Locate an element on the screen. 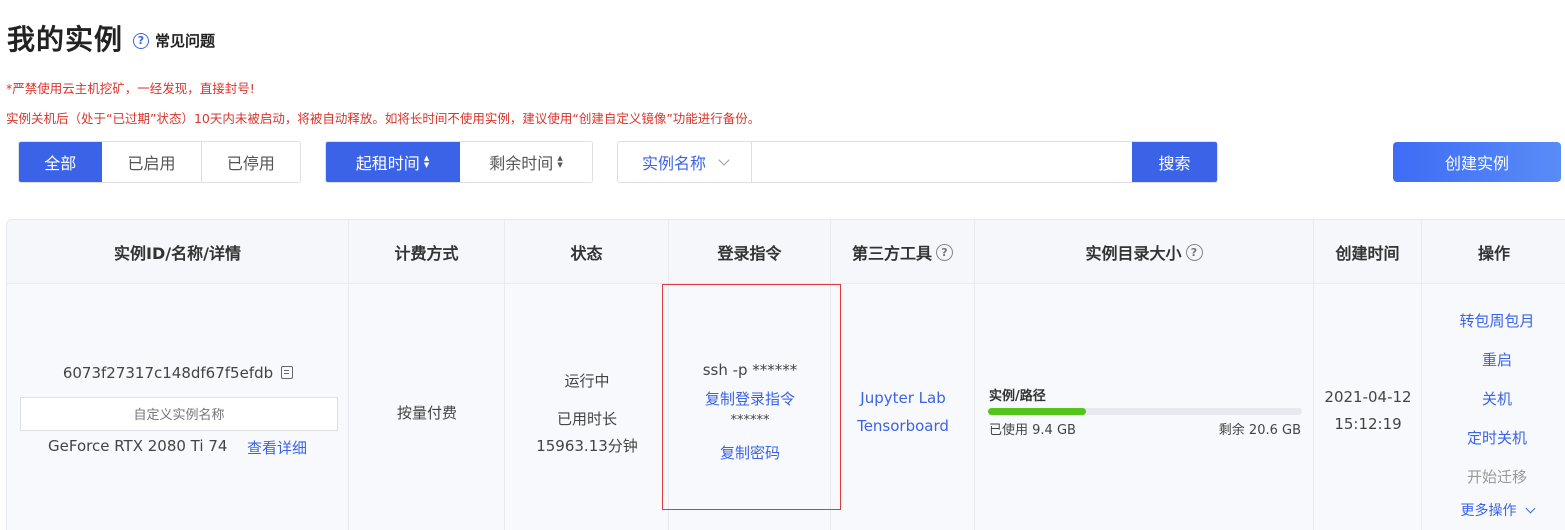 This screenshot has height=530, width=1565. header-login: 登录指令 is located at coordinates (749, 253).